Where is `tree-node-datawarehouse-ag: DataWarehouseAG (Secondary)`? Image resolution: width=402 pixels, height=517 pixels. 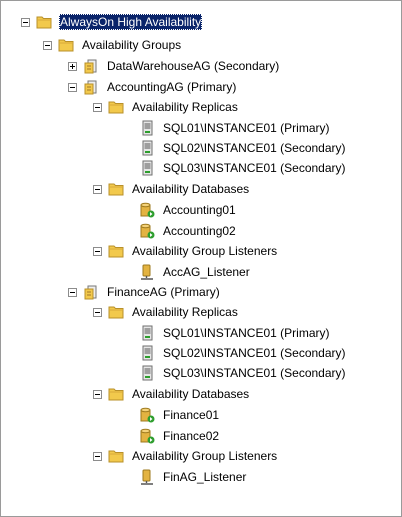
tree-node-datawarehouse-ag: DataWarehouseAG (Secondary) is located at coordinates (174, 66).